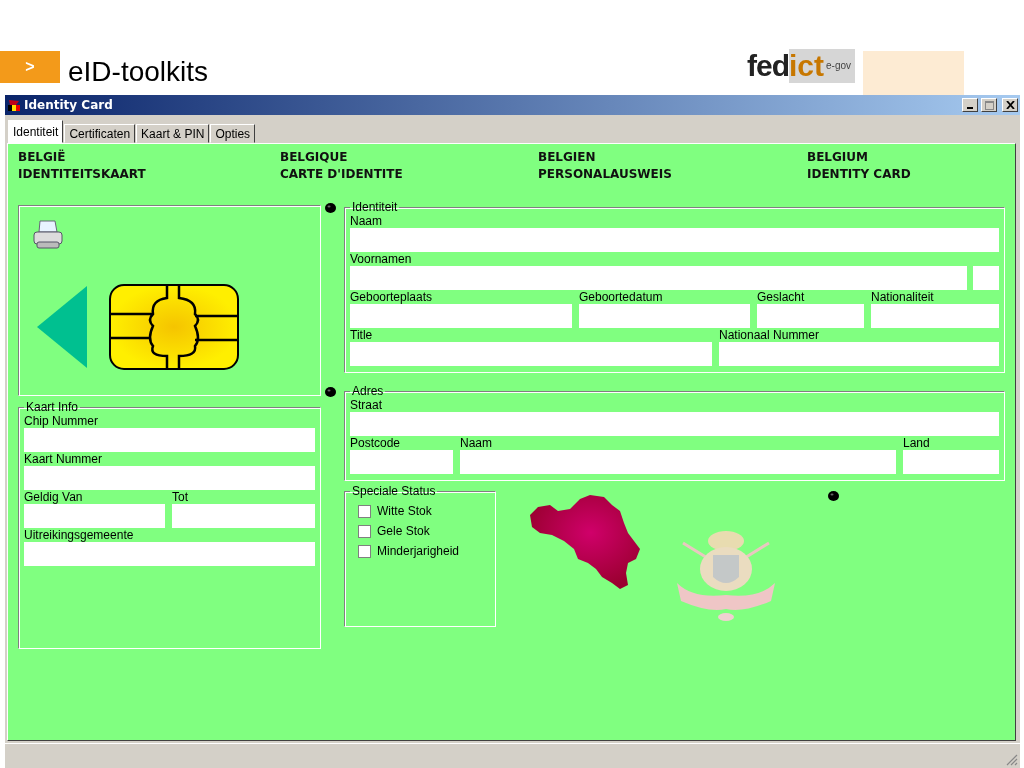 The width and height of the screenshot is (1024, 768). I want to click on minimize-button, so click(970, 105).